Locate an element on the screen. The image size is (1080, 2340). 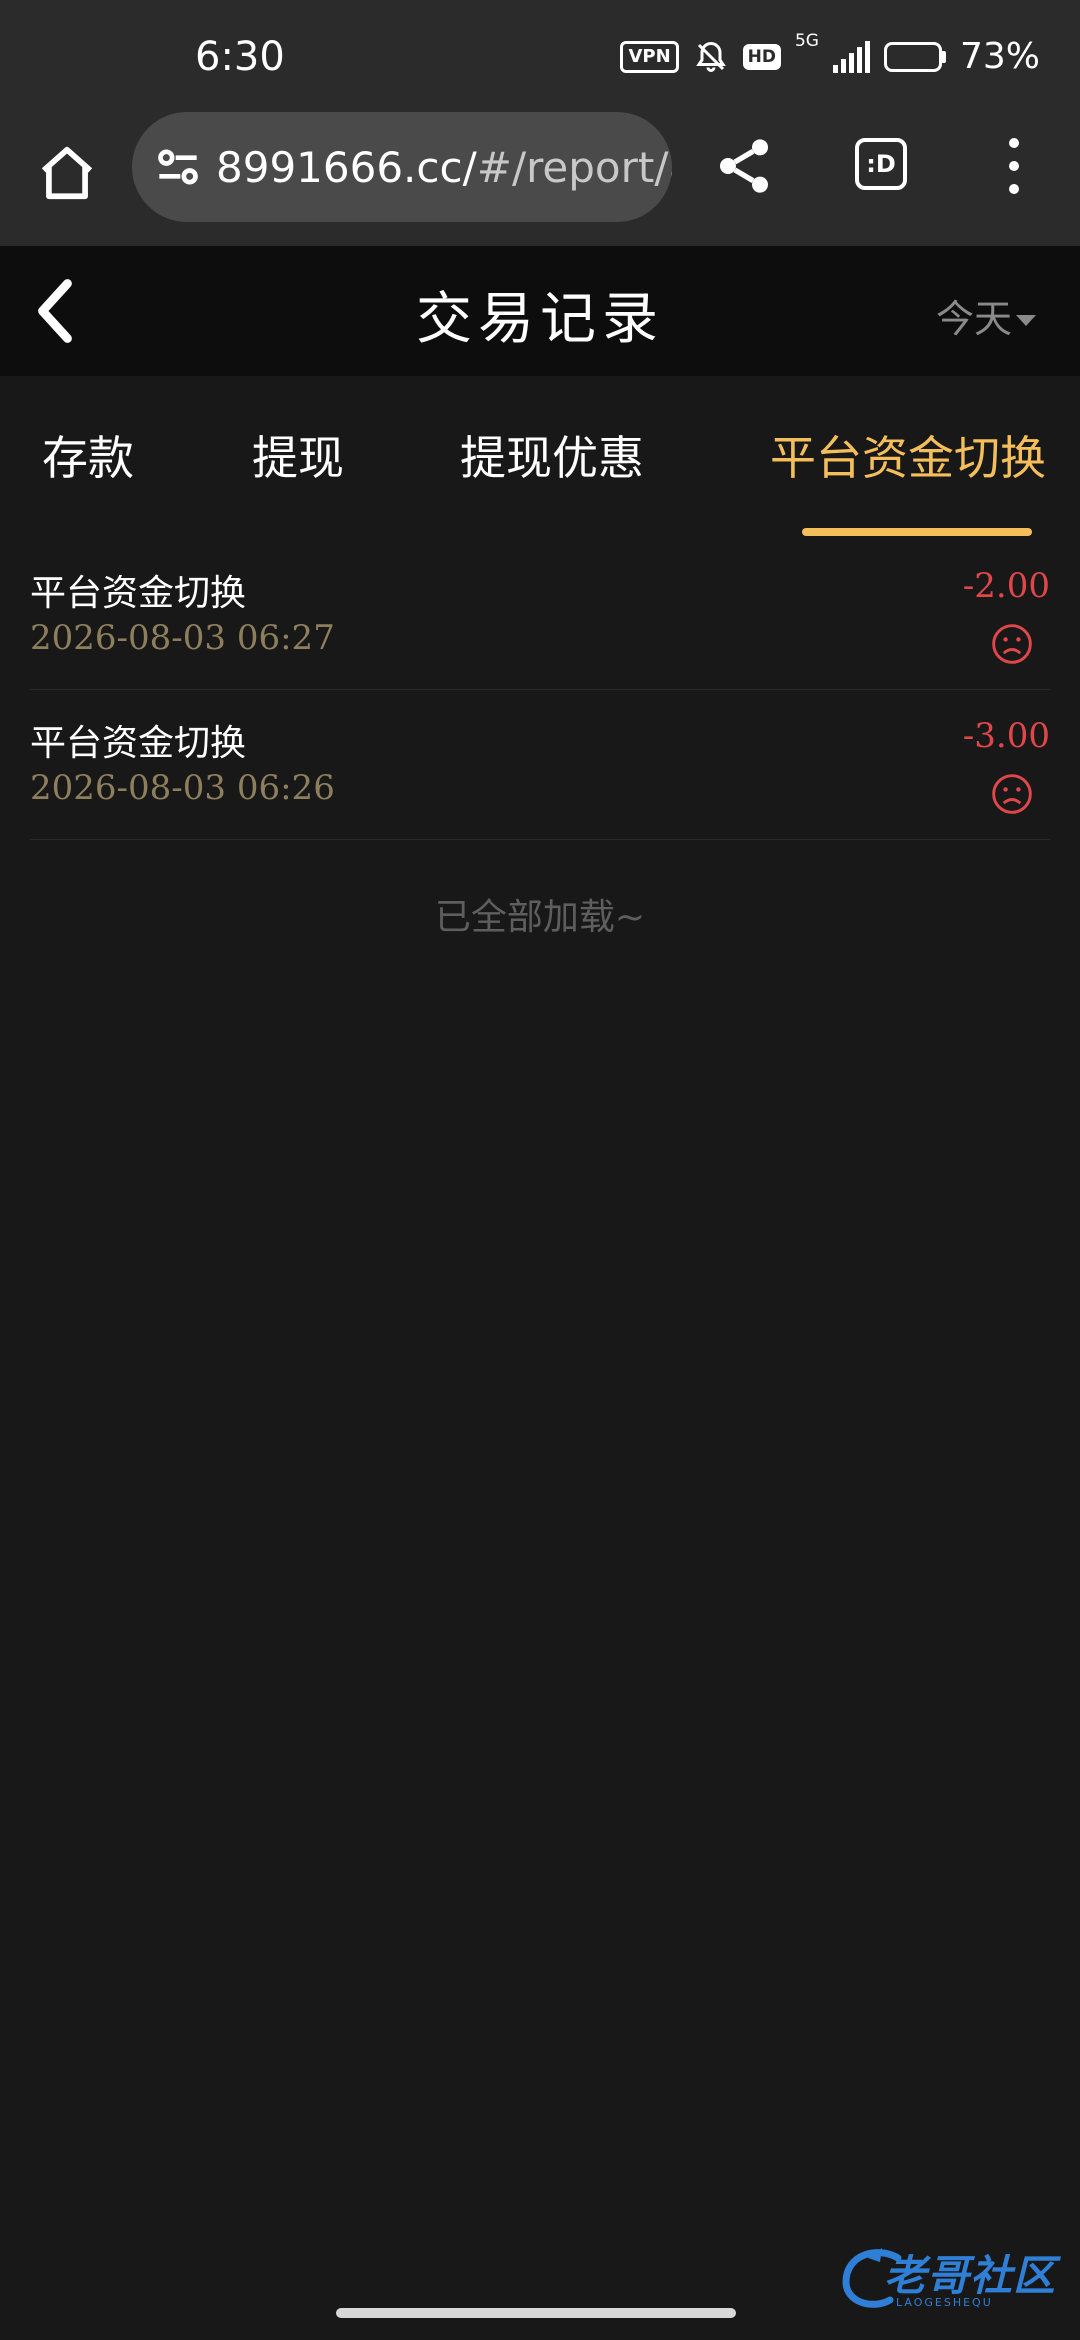
record-type-tabs: 存款 提现 提现优惠 平台资金切换 is located at coordinates (540, 456).